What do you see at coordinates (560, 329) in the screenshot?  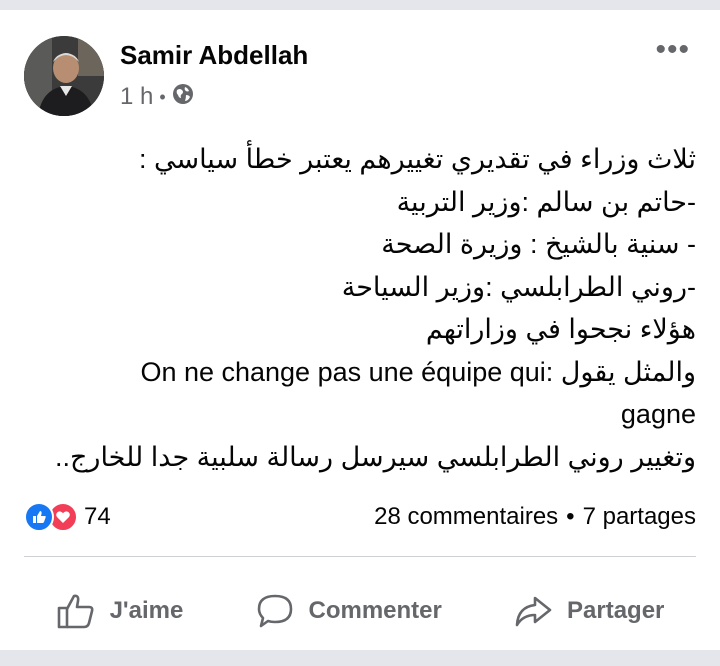 I see `post-line-5: هؤلاء نجحوا في وزاراتهم` at bounding box center [560, 329].